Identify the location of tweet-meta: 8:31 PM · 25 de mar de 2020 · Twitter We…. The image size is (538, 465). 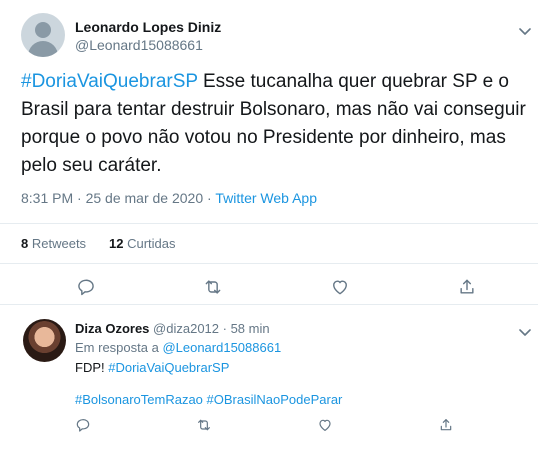
(169, 198).